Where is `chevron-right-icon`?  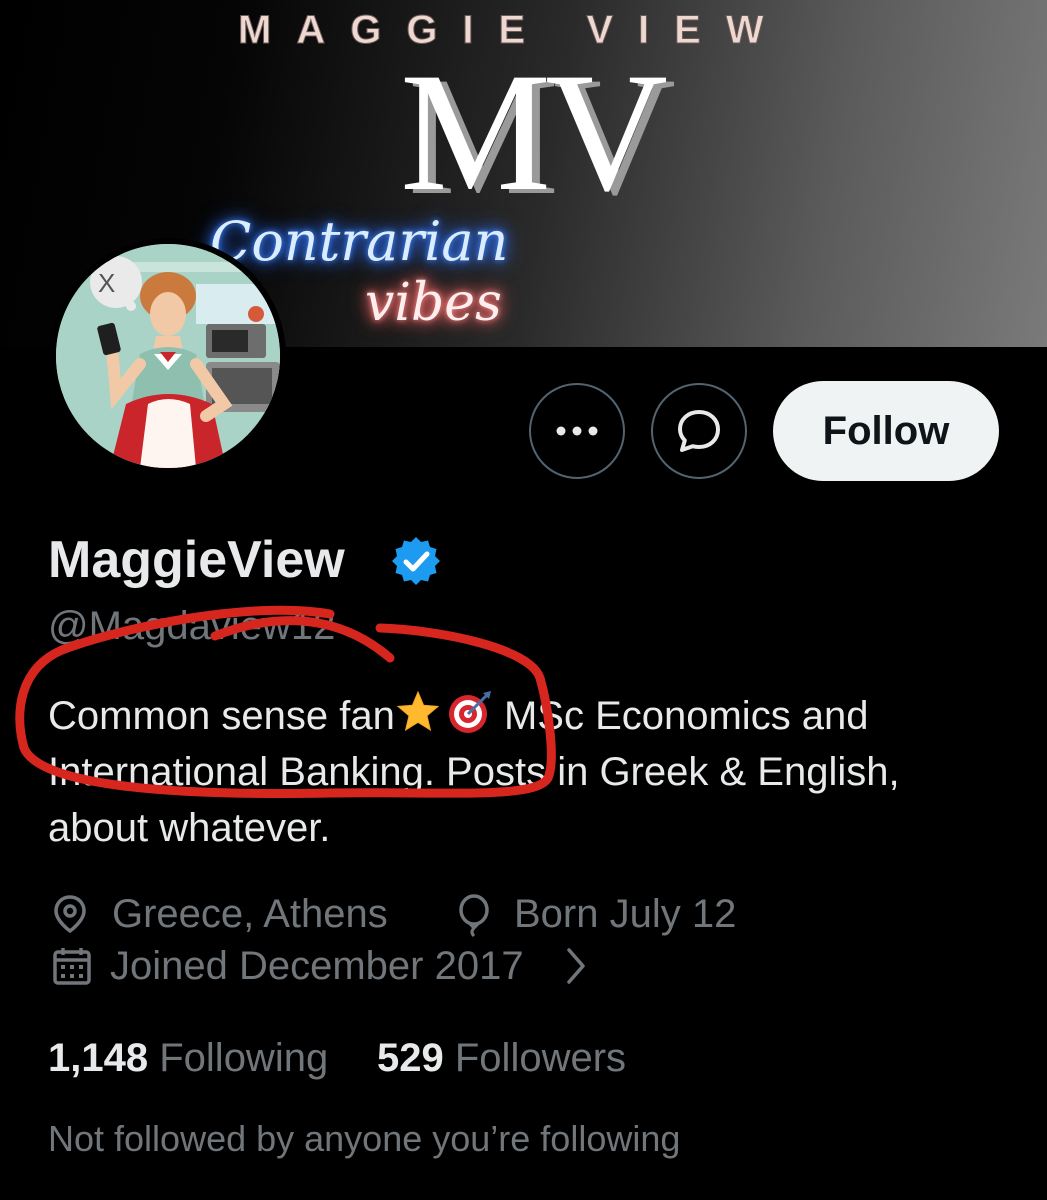
chevron-right-icon is located at coordinates (576, 966).